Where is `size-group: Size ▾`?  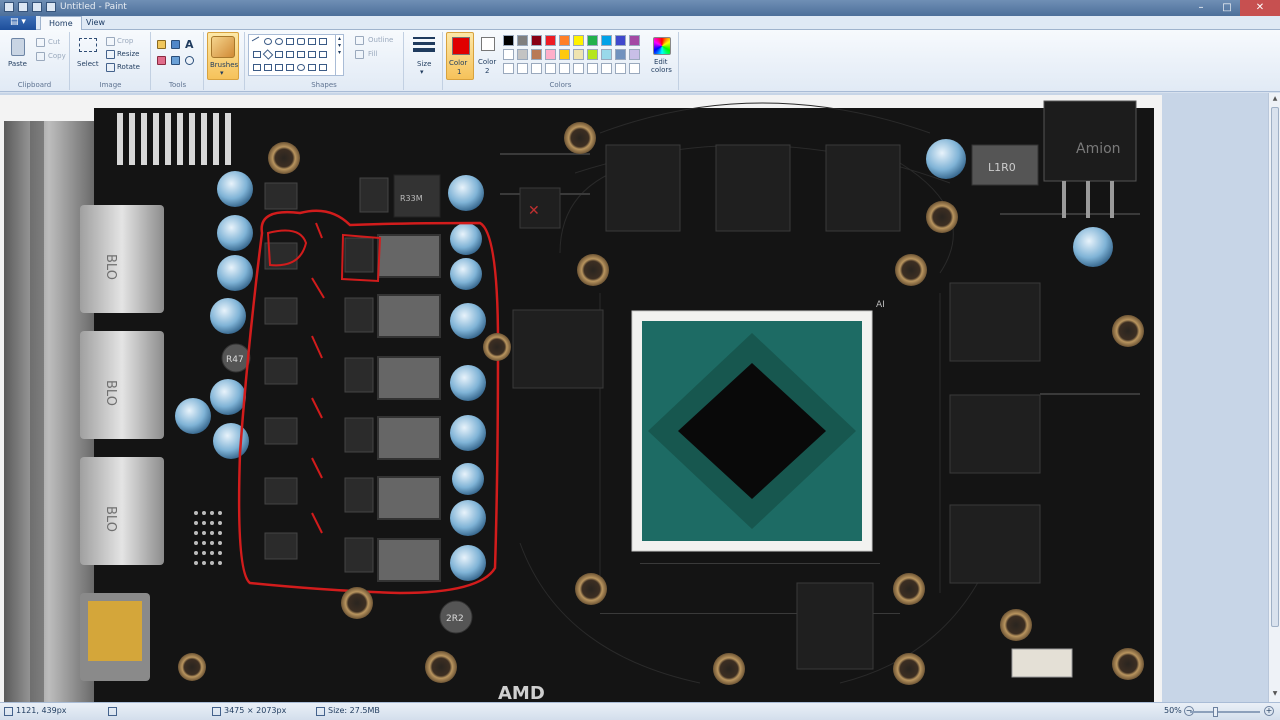
size-group: Size ▾ is located at coordinates (424, 61).